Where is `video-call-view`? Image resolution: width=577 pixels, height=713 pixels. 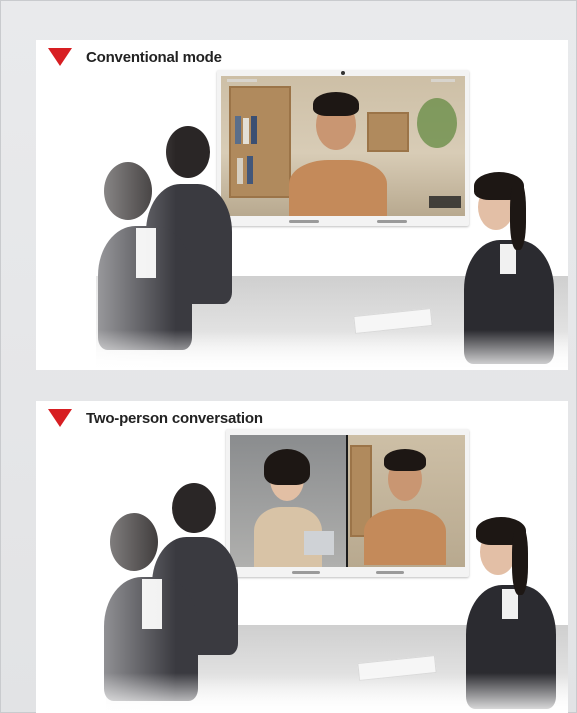 video-call-view is located at coordinates (343, 146).